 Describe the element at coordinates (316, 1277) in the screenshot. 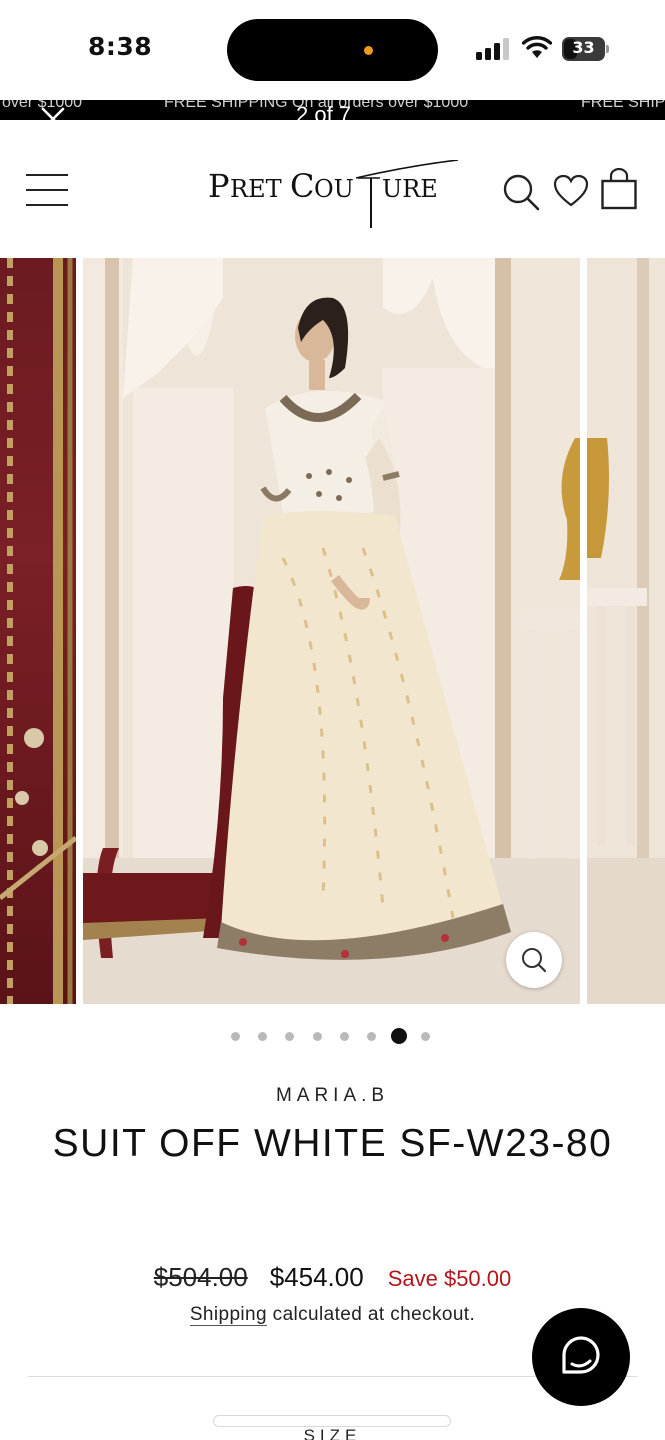

I see `sale-price: $454.00` at that location.